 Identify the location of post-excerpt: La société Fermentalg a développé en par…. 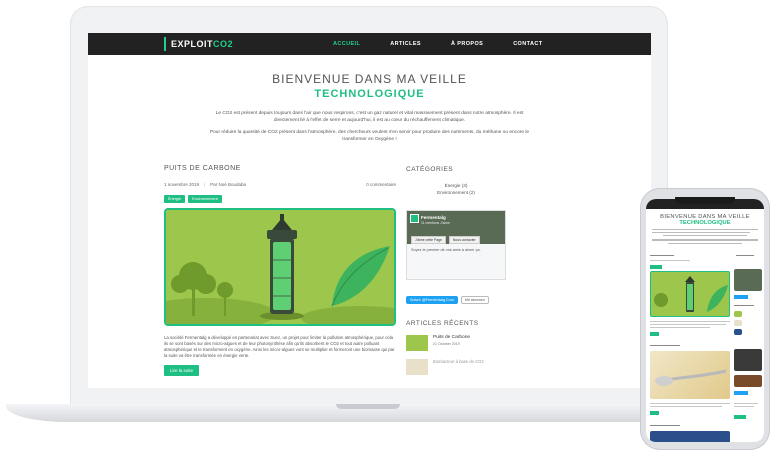
(279, 346).